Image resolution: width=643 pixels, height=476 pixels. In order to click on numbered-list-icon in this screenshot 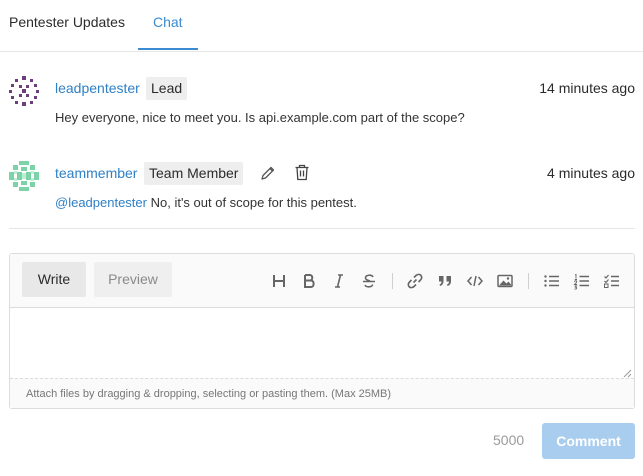, I will do `click(582, 281)`.